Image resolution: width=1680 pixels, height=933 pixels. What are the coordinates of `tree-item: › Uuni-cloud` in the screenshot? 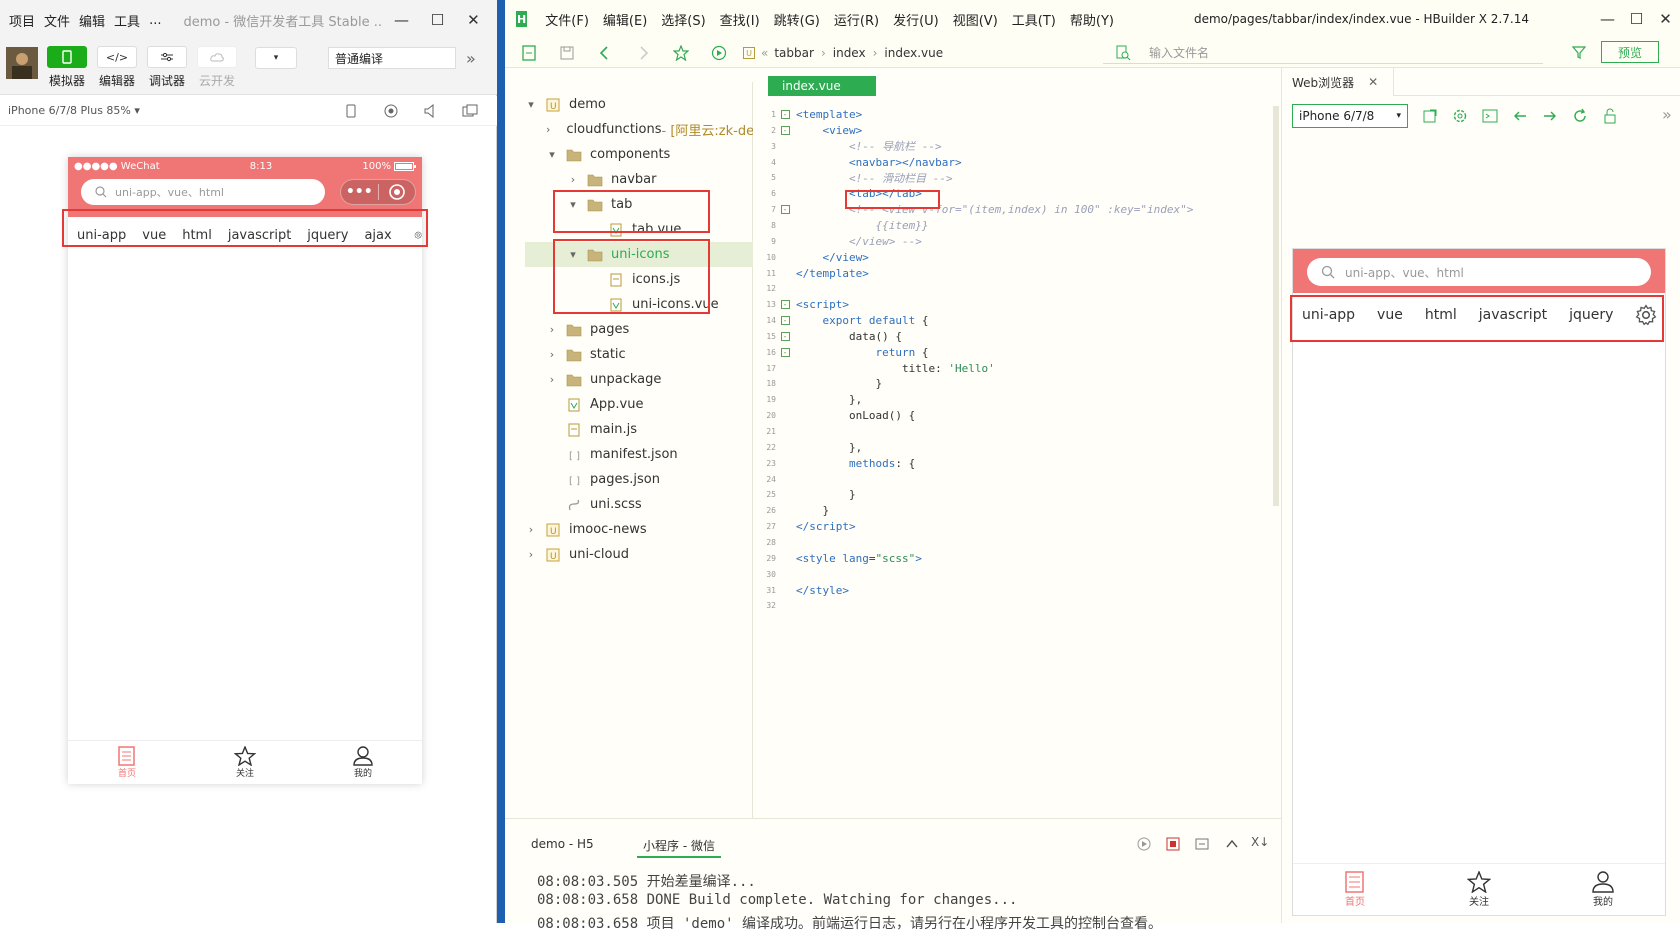 It's located at (639, 554).